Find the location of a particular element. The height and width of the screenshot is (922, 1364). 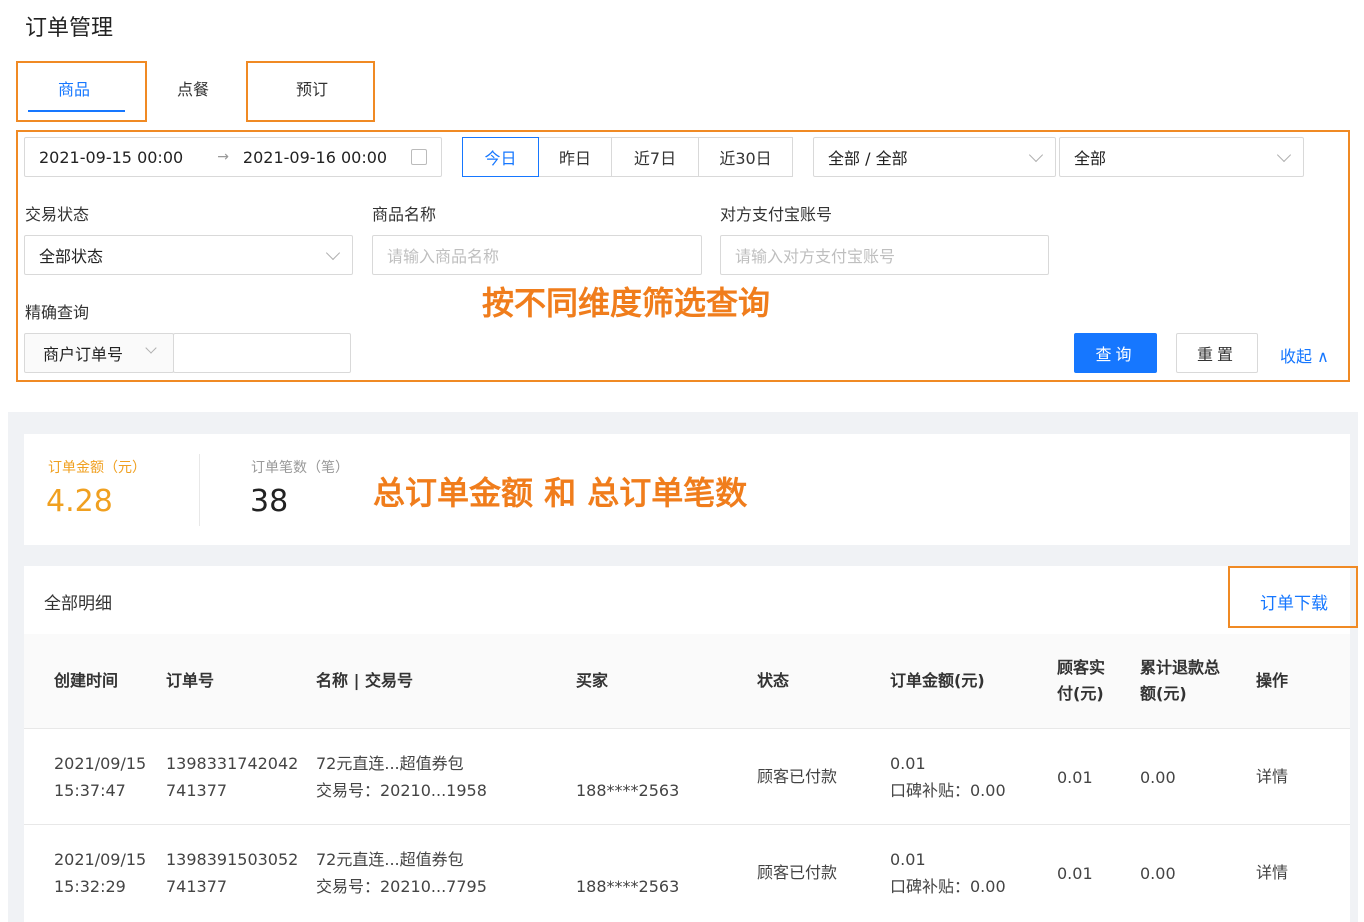

highlight-box-reservation-tab is located at coordinates (310, 91).